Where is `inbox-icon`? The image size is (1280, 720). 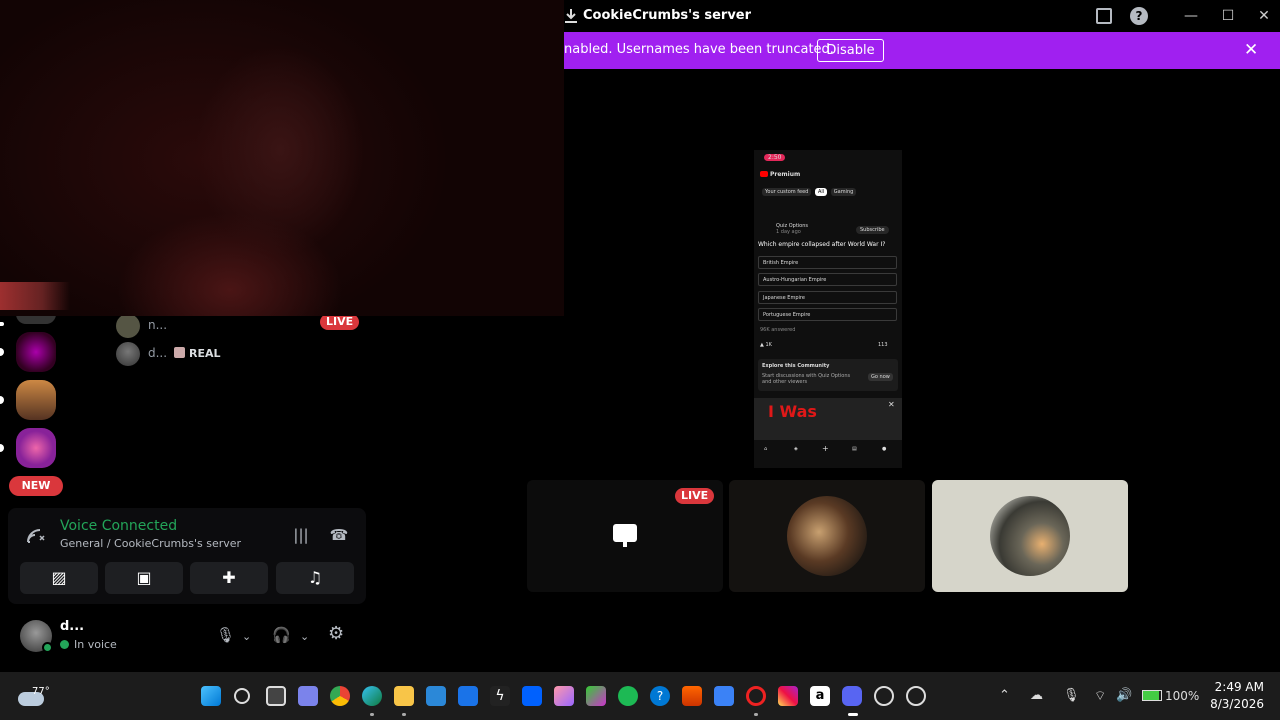 inbox-icon is located at coordinates (1104, 16).